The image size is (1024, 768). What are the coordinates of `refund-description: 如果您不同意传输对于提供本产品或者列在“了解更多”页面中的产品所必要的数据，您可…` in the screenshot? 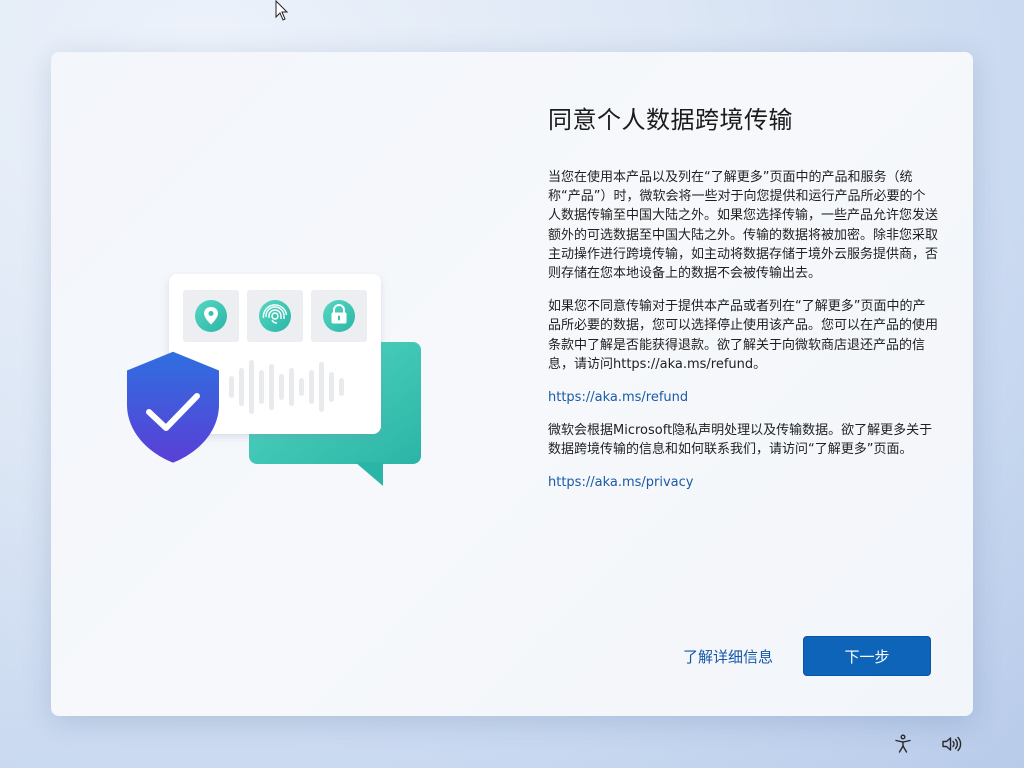 It's located at (743, 335).